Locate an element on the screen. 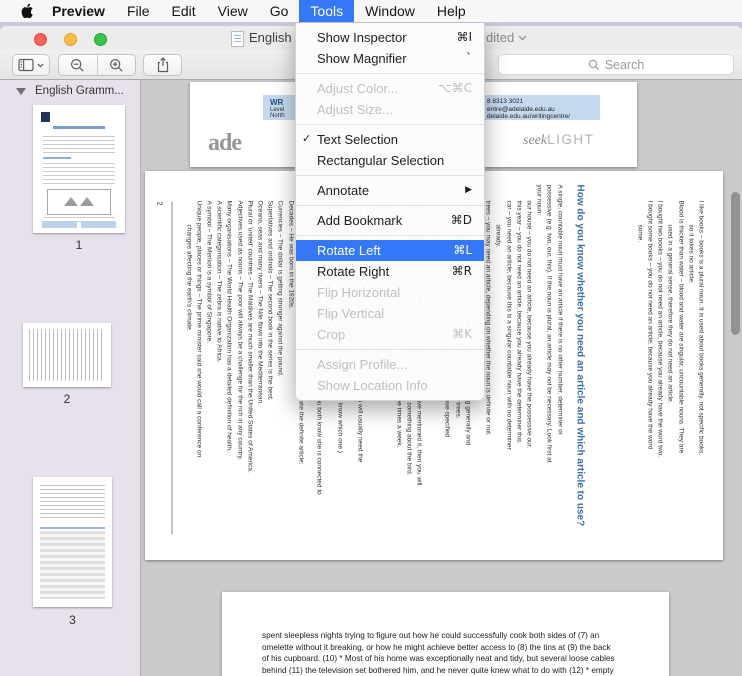 This screenshot has height=676, width=742. menubar-item-preview: Preview is located at coordinates (78, 11).